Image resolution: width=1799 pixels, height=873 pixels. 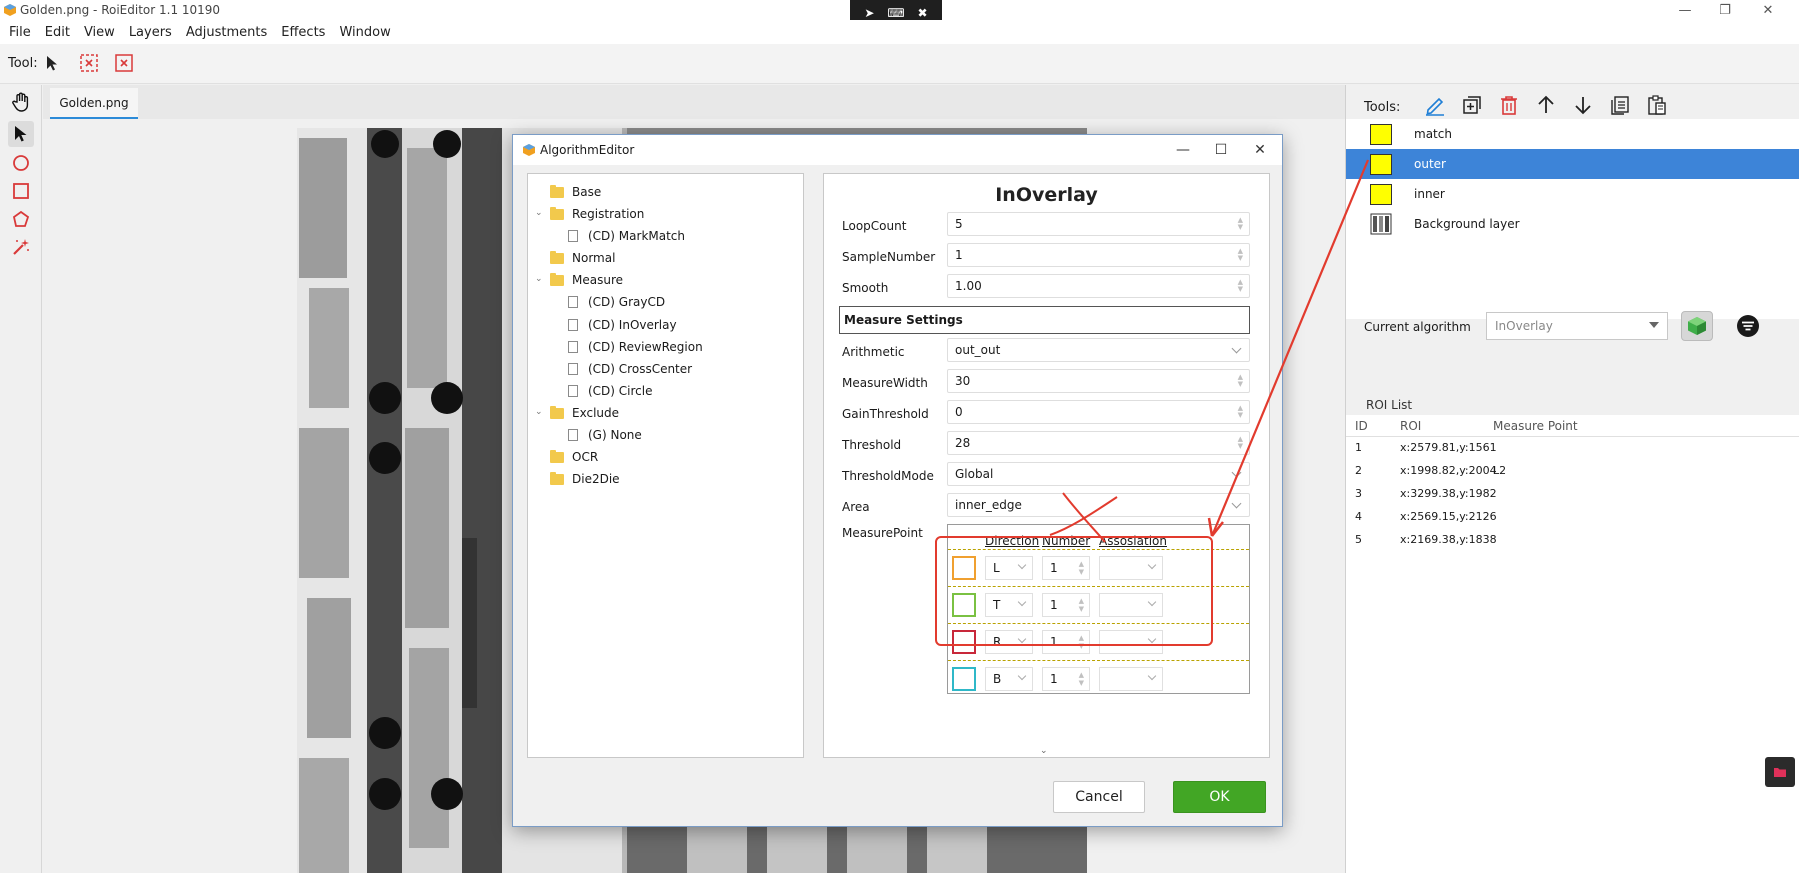 What do you see at coordinates (1098, 255) in the screenshot?
I see `samplenumber-input: 1 ▲ ▼` at bounding box center [1098, 255].